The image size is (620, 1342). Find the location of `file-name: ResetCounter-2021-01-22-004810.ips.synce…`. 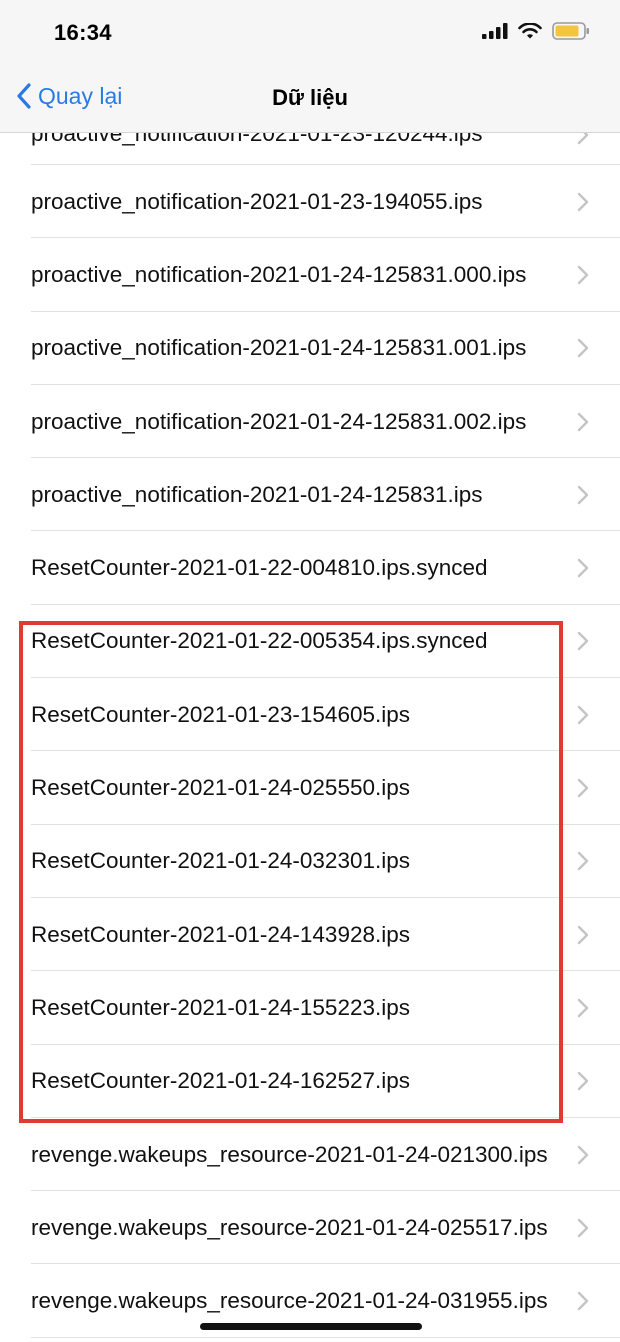

file-name: ResetCounter-2021-01-22-004810.ips.synce… is located at coordinates (259, 568).